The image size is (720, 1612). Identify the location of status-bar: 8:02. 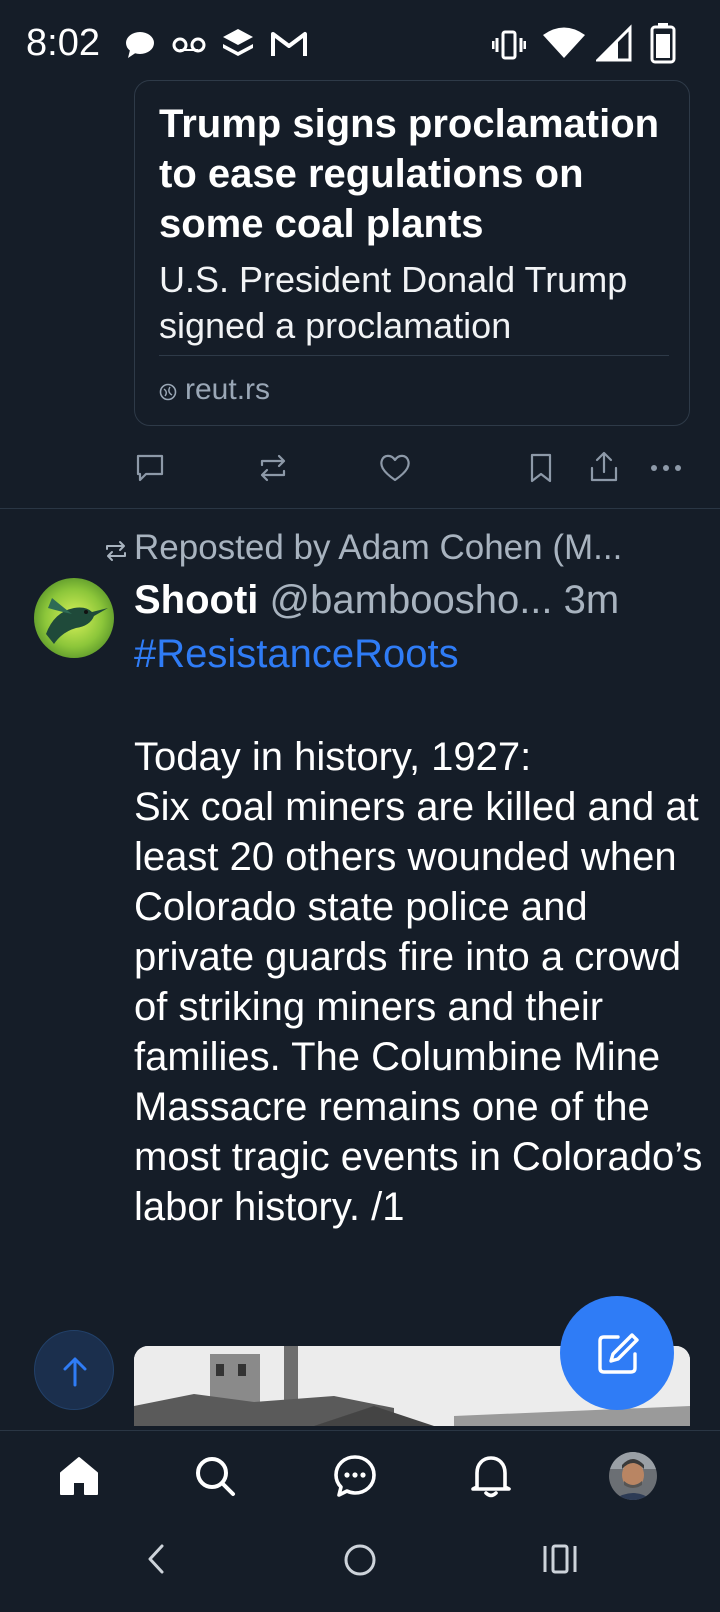
(360, 42).